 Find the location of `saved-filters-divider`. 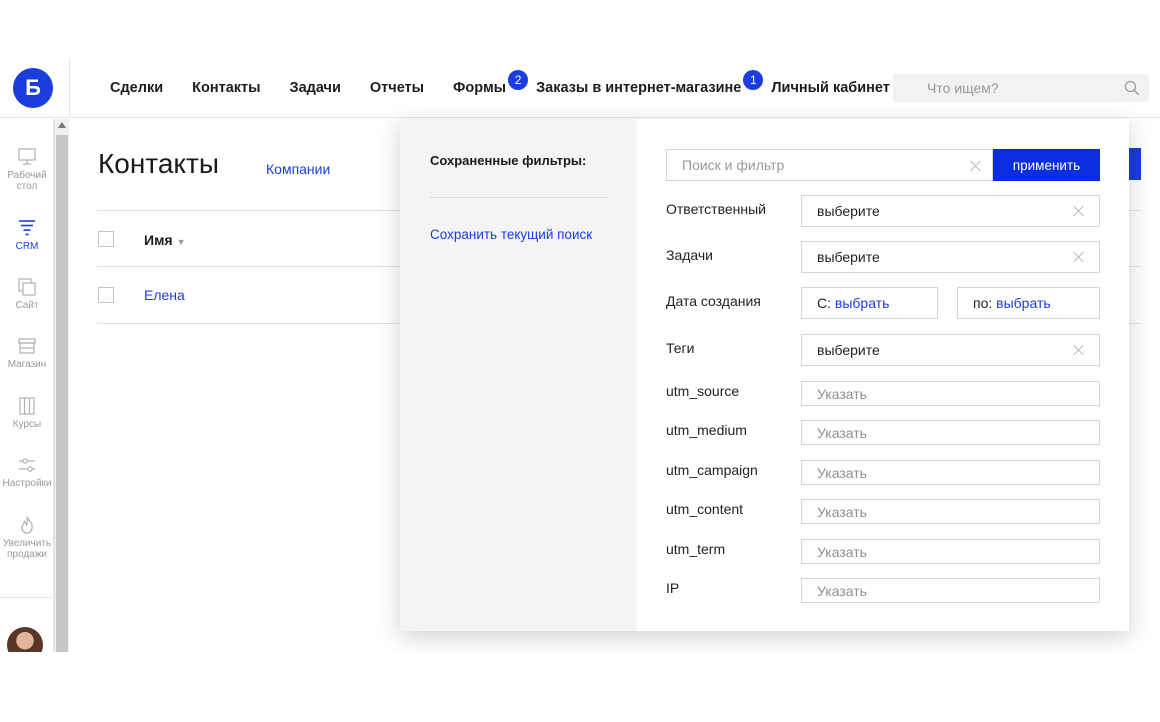

saved-filters-divider is located at coordinates (519, 197).